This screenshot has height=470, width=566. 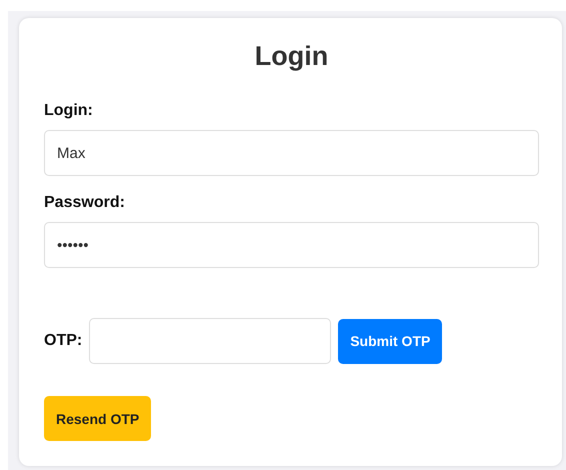 I want to click on input-field: ••••••, so click(x=291, y=245).